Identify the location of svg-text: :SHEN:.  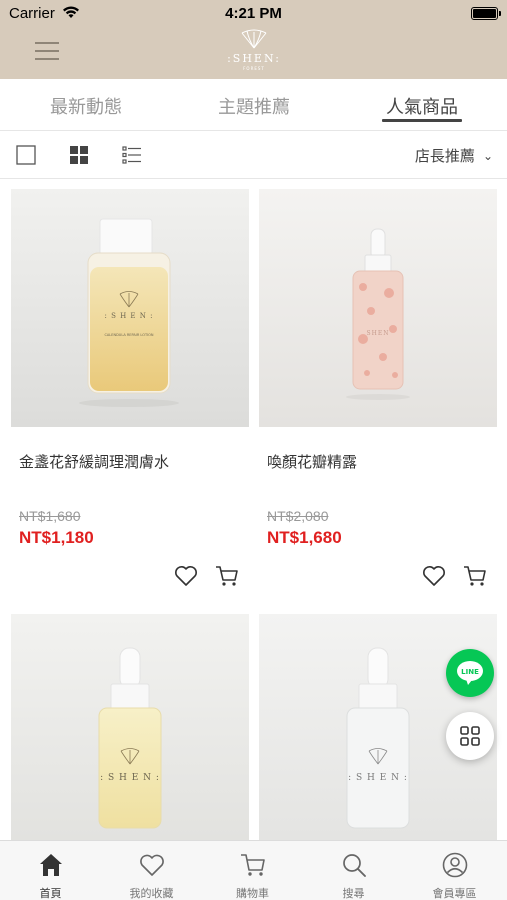
(254, 58).